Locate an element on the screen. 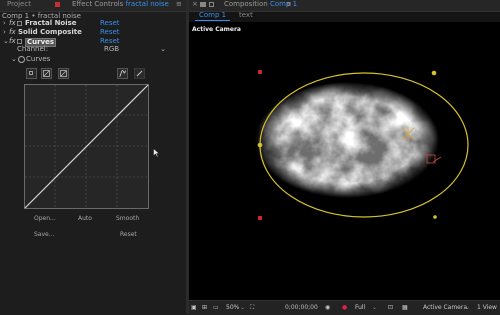 The width and height of the screenshot is (500, 315). tab-effect-controls-layer: fractal noise is located at coordinates (147, 4).